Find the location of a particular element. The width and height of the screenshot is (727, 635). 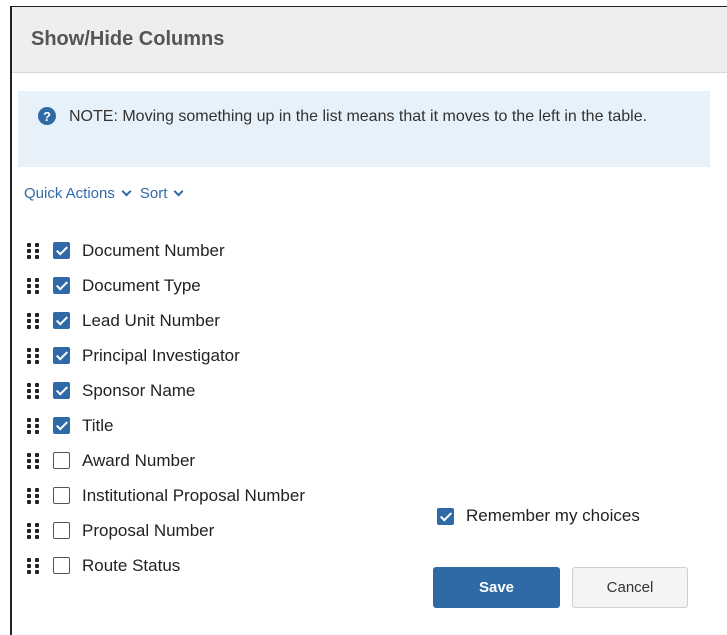

sort-label: Sort is located at coordinates (153, 193).